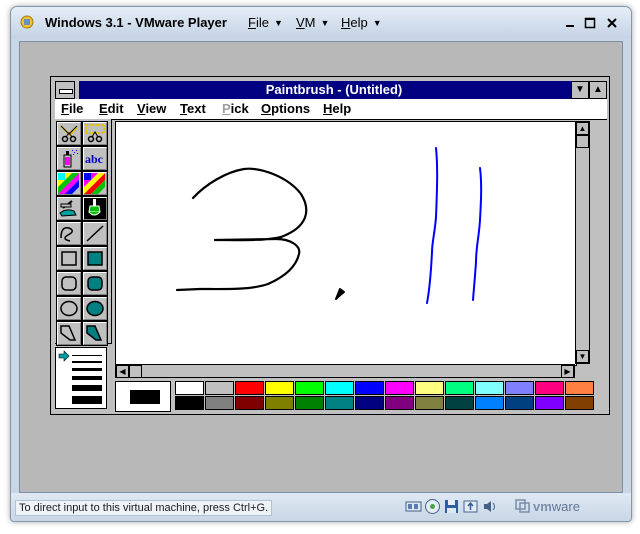 The image size is (640, 534). Describe the element at coordinates (489, 506) in the screenshot. I see `sound-icon` at that location.